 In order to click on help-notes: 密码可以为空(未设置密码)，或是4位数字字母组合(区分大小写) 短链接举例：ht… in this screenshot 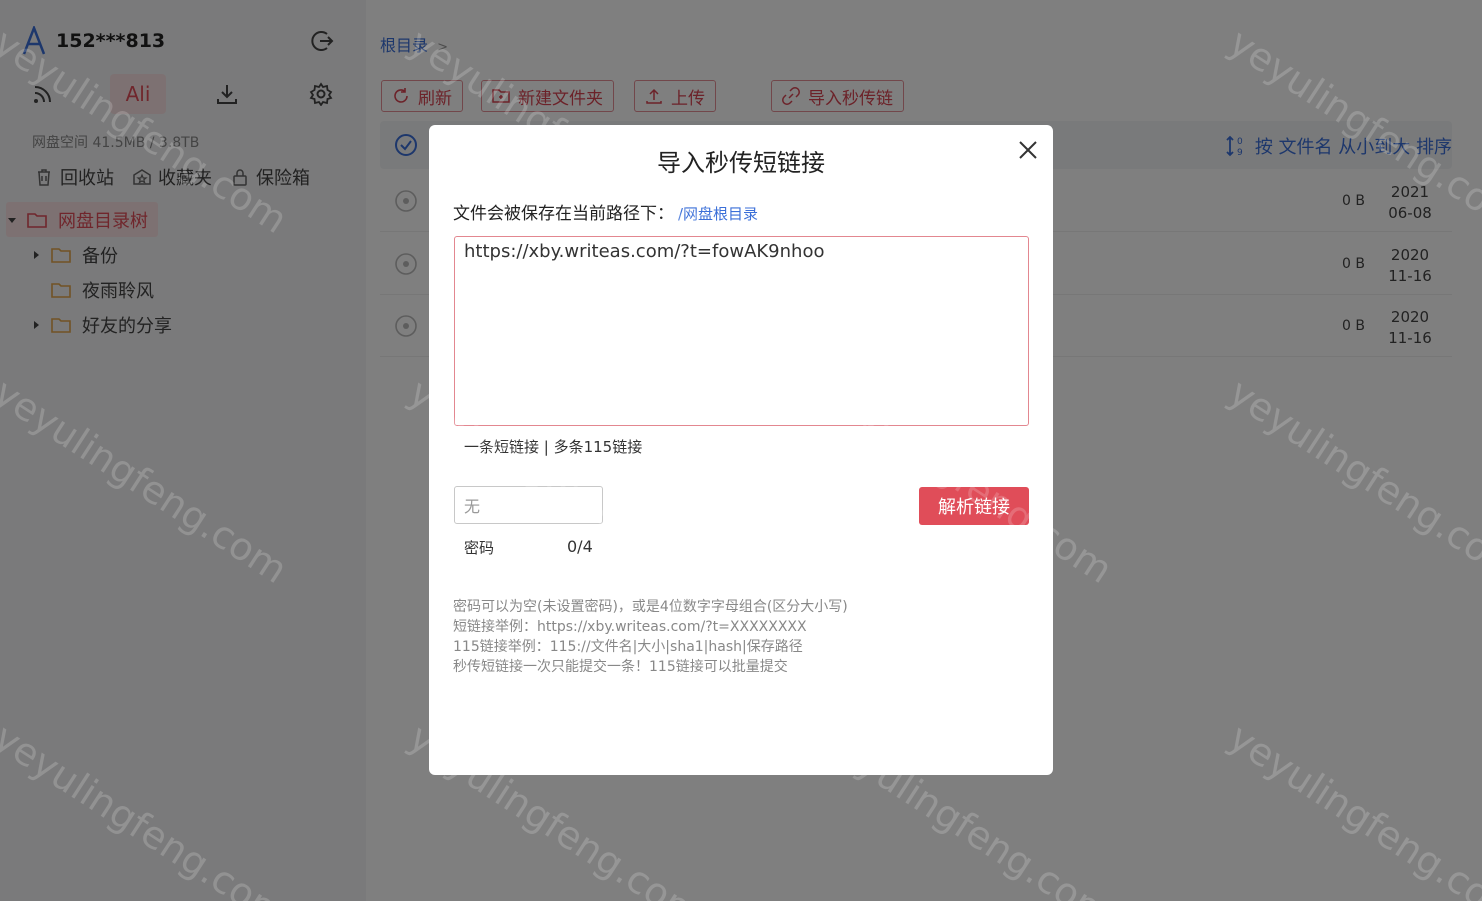, I will do `click(650, 637)`.